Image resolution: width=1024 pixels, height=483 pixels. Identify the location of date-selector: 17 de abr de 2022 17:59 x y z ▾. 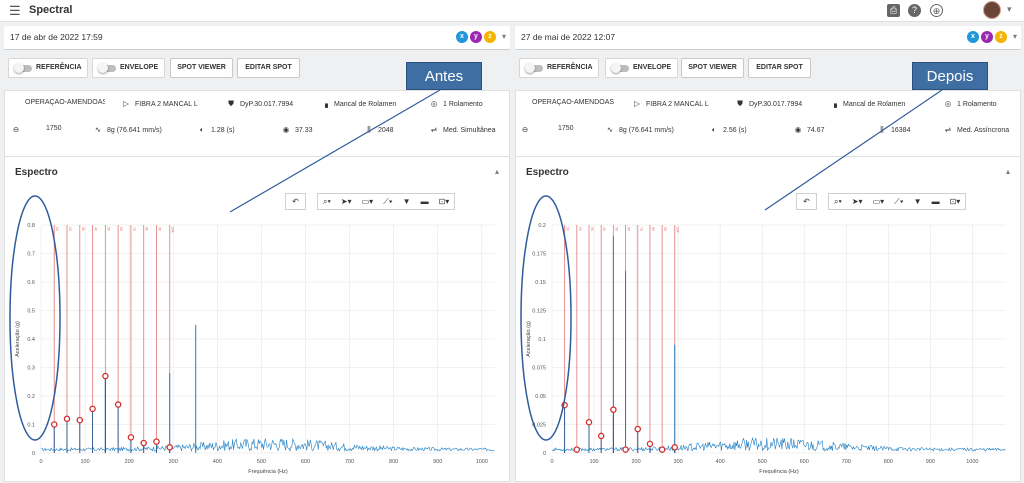
(257, 38).